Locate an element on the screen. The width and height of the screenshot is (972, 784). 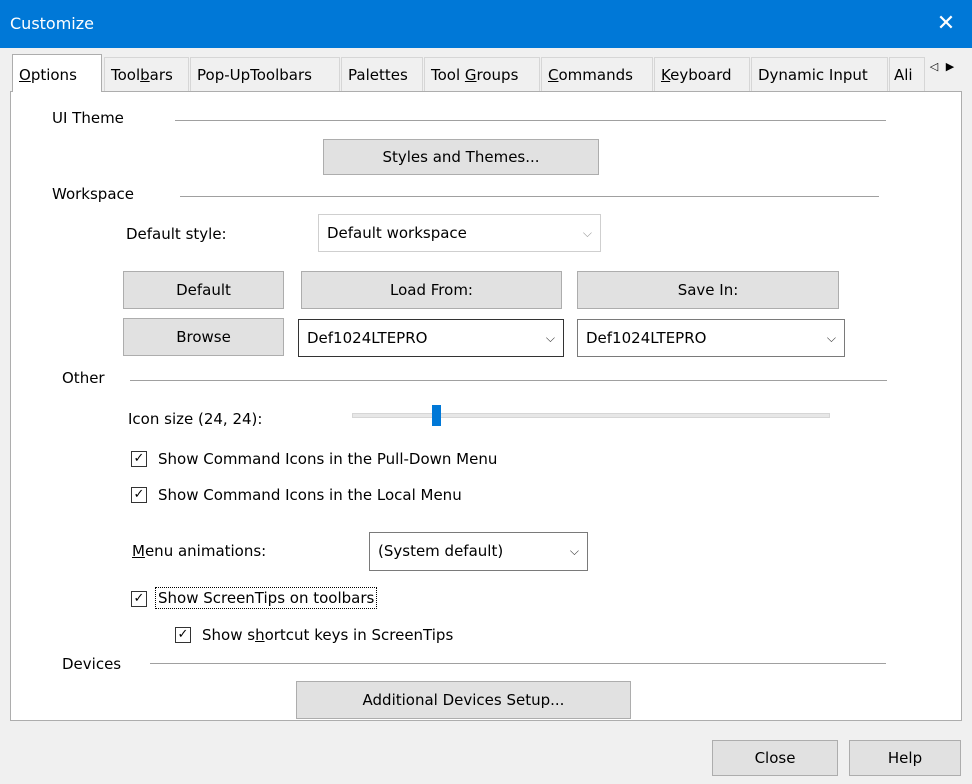
default-button: Default is located at coordinates (203, 290).